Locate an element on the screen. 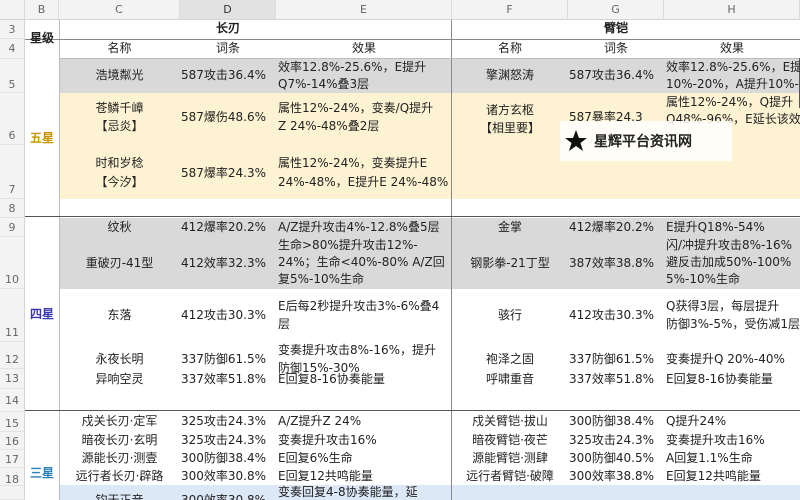  arm-name: 源能臂铠·测肆 is located at coordinates (510, 458).